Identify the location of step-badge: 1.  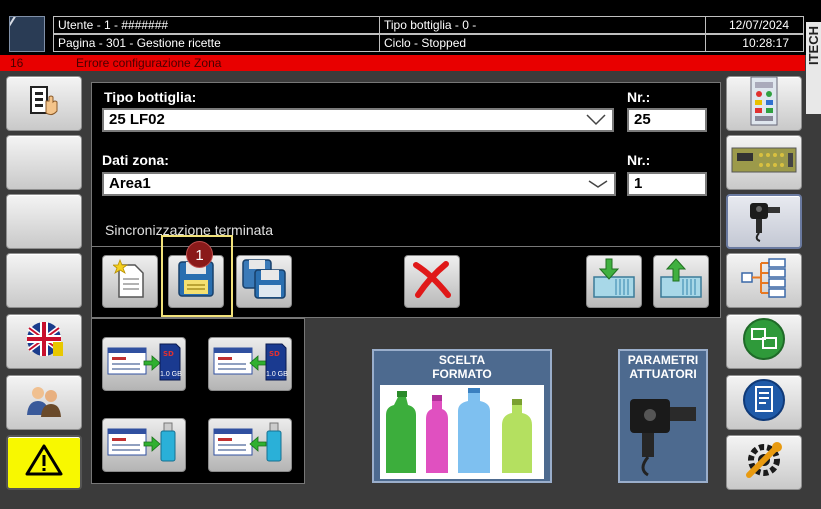
(199, 254).